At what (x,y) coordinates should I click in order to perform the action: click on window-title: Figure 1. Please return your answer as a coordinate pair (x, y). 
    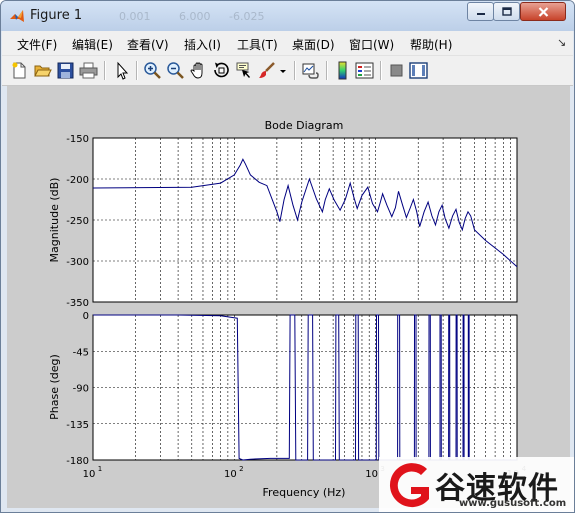
    Looking at the image, I should click on (56, 15).